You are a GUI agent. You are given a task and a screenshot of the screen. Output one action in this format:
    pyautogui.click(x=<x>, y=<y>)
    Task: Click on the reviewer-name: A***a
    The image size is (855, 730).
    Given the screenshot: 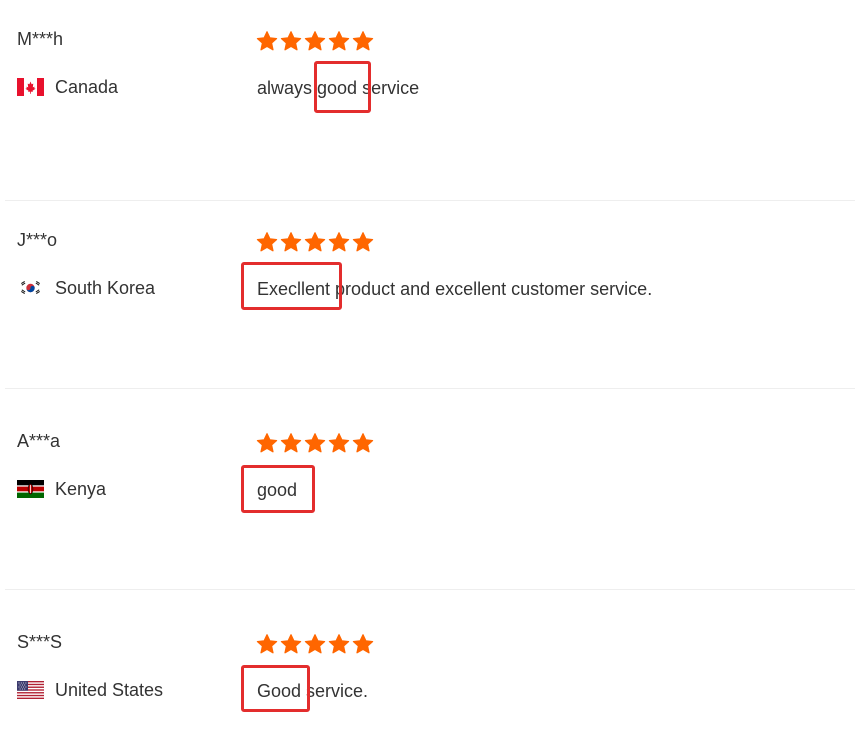 What is the action you would take?
    pyautogui.click(x=39, y=441)
    